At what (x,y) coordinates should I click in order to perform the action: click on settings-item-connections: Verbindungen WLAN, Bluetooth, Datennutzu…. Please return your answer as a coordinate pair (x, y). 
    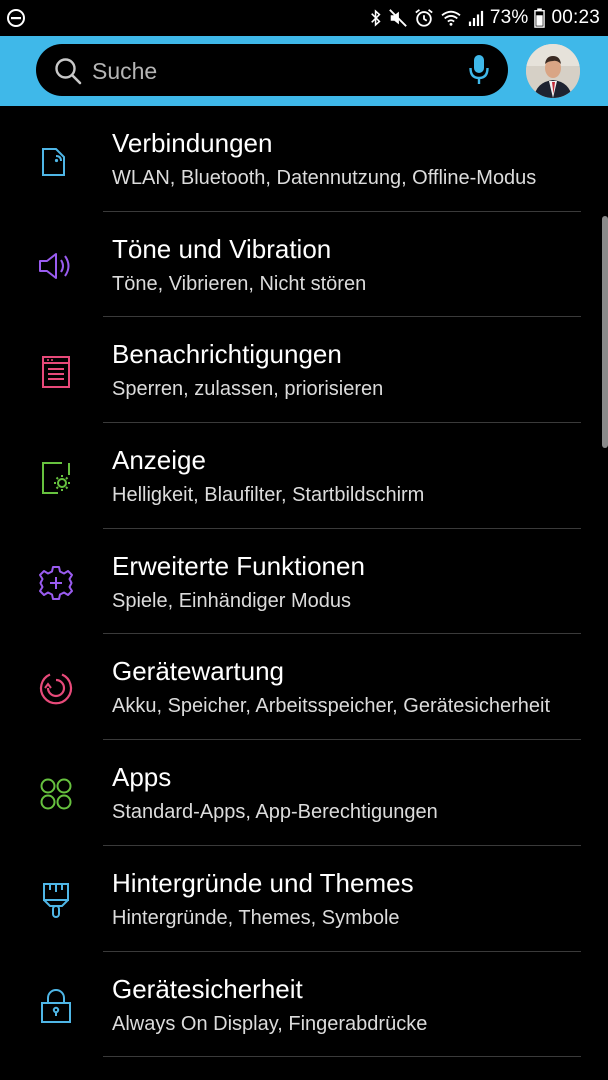
    Looking at the image, I should click on (304, 159).